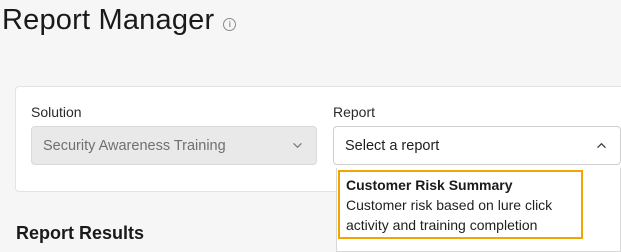 This screenshot has width=621, height=252. I want to click on report-select-placeholder: Select a report, so click(392, 145).